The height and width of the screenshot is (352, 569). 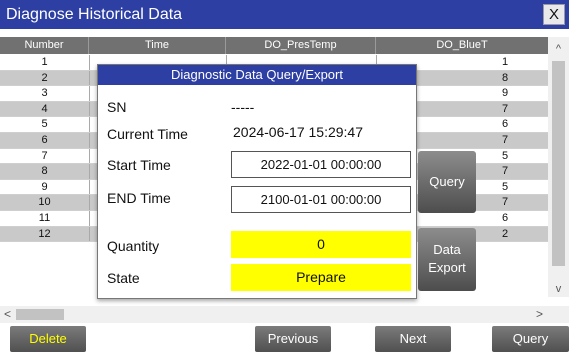 I want to click on row-number: 2, so click(x=44, y=77).